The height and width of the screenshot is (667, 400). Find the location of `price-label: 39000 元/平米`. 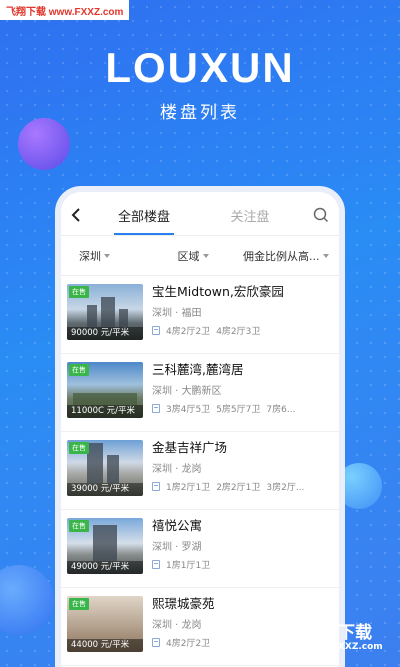

price-label: 39000 元/平米 is located at coordinates (105, 489).